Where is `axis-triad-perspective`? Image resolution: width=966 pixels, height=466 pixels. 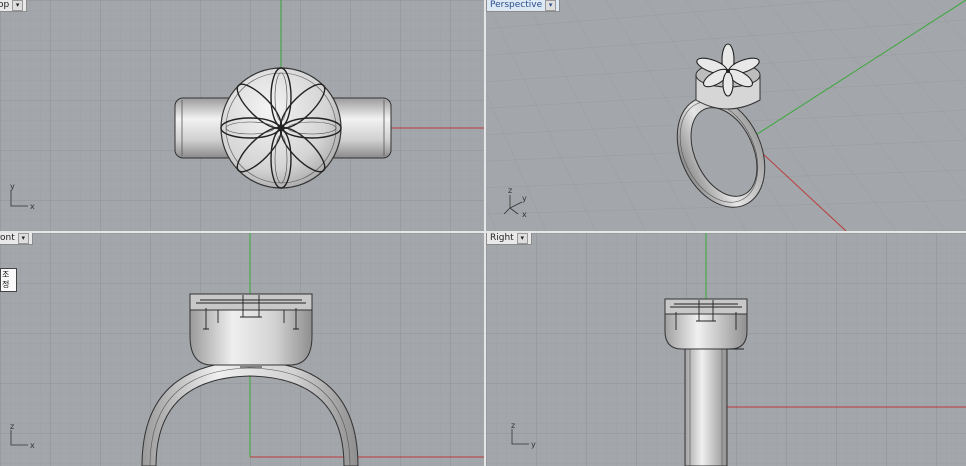 axis-triad-perspective is located at coordinates (513, 205).